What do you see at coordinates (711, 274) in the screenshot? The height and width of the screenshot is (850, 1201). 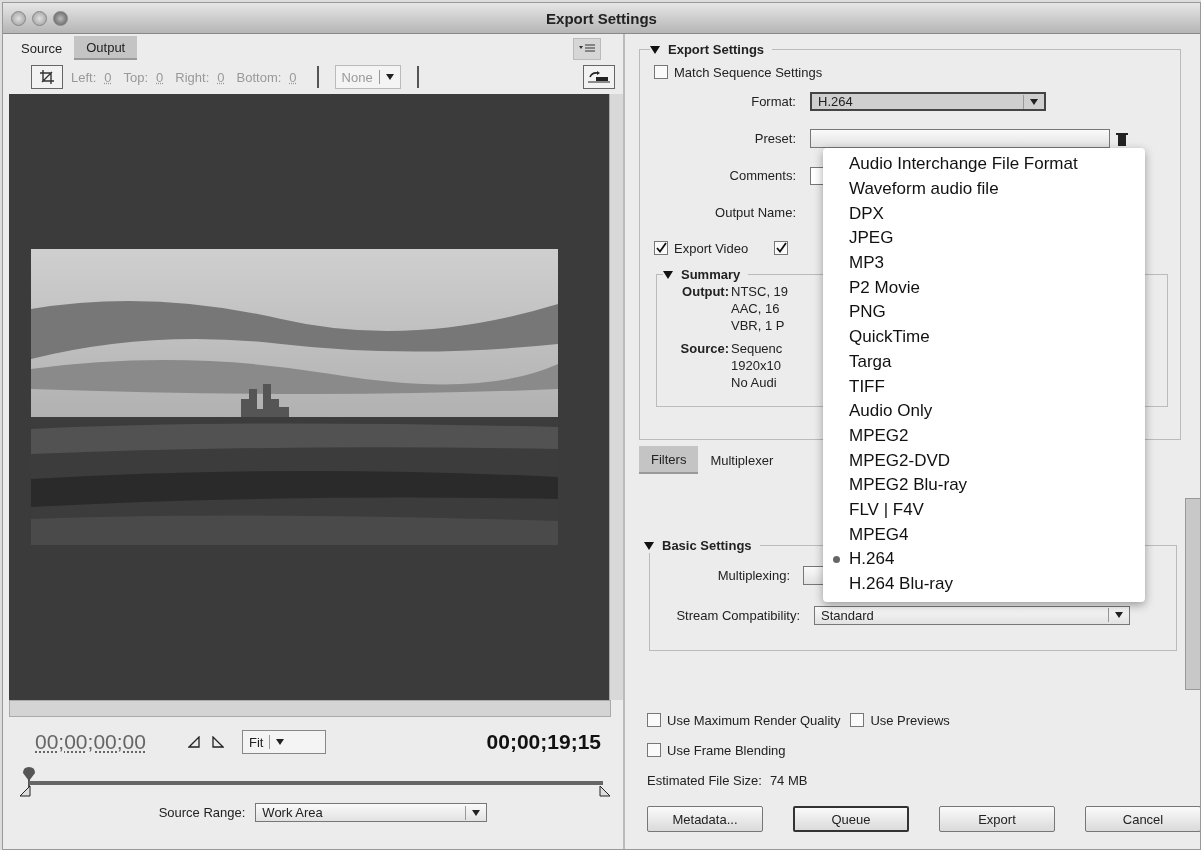 I see `section-title: Summary` at bounding box center [711, 274].